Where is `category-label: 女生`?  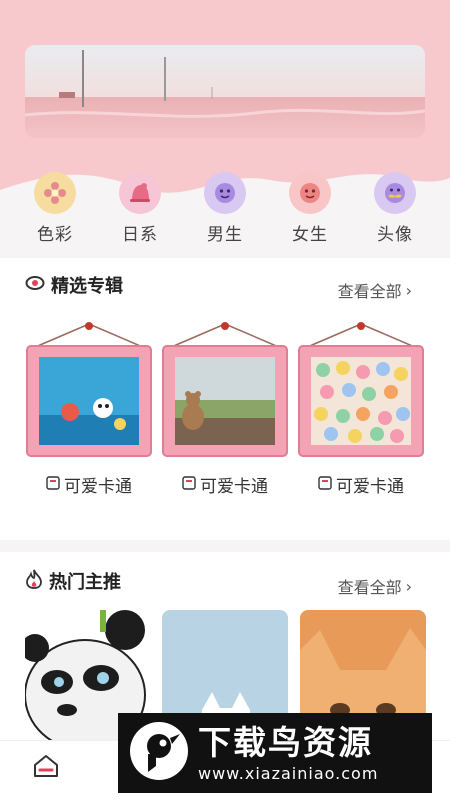
category-label: 女生 is located at coordinates (310, 235).